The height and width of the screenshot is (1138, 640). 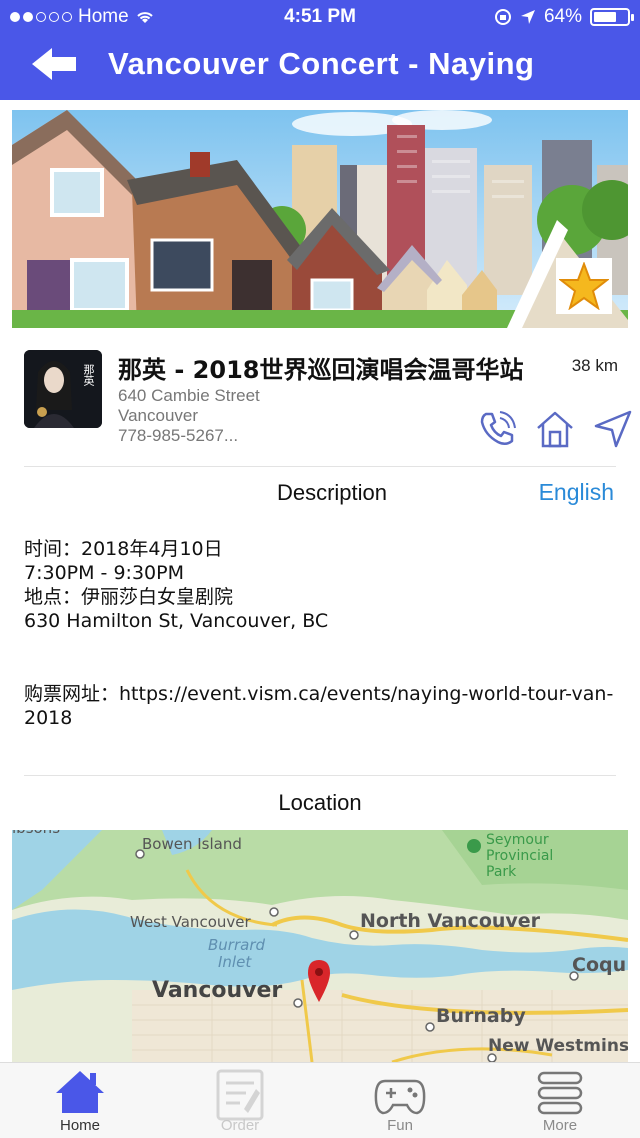 I want to click on house-icon, so click(x=80, y=1092).